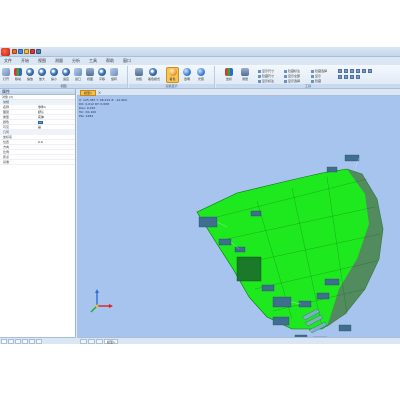 The image size is (400, 400). I want to click on view-button: 视图, so click(90, 75).